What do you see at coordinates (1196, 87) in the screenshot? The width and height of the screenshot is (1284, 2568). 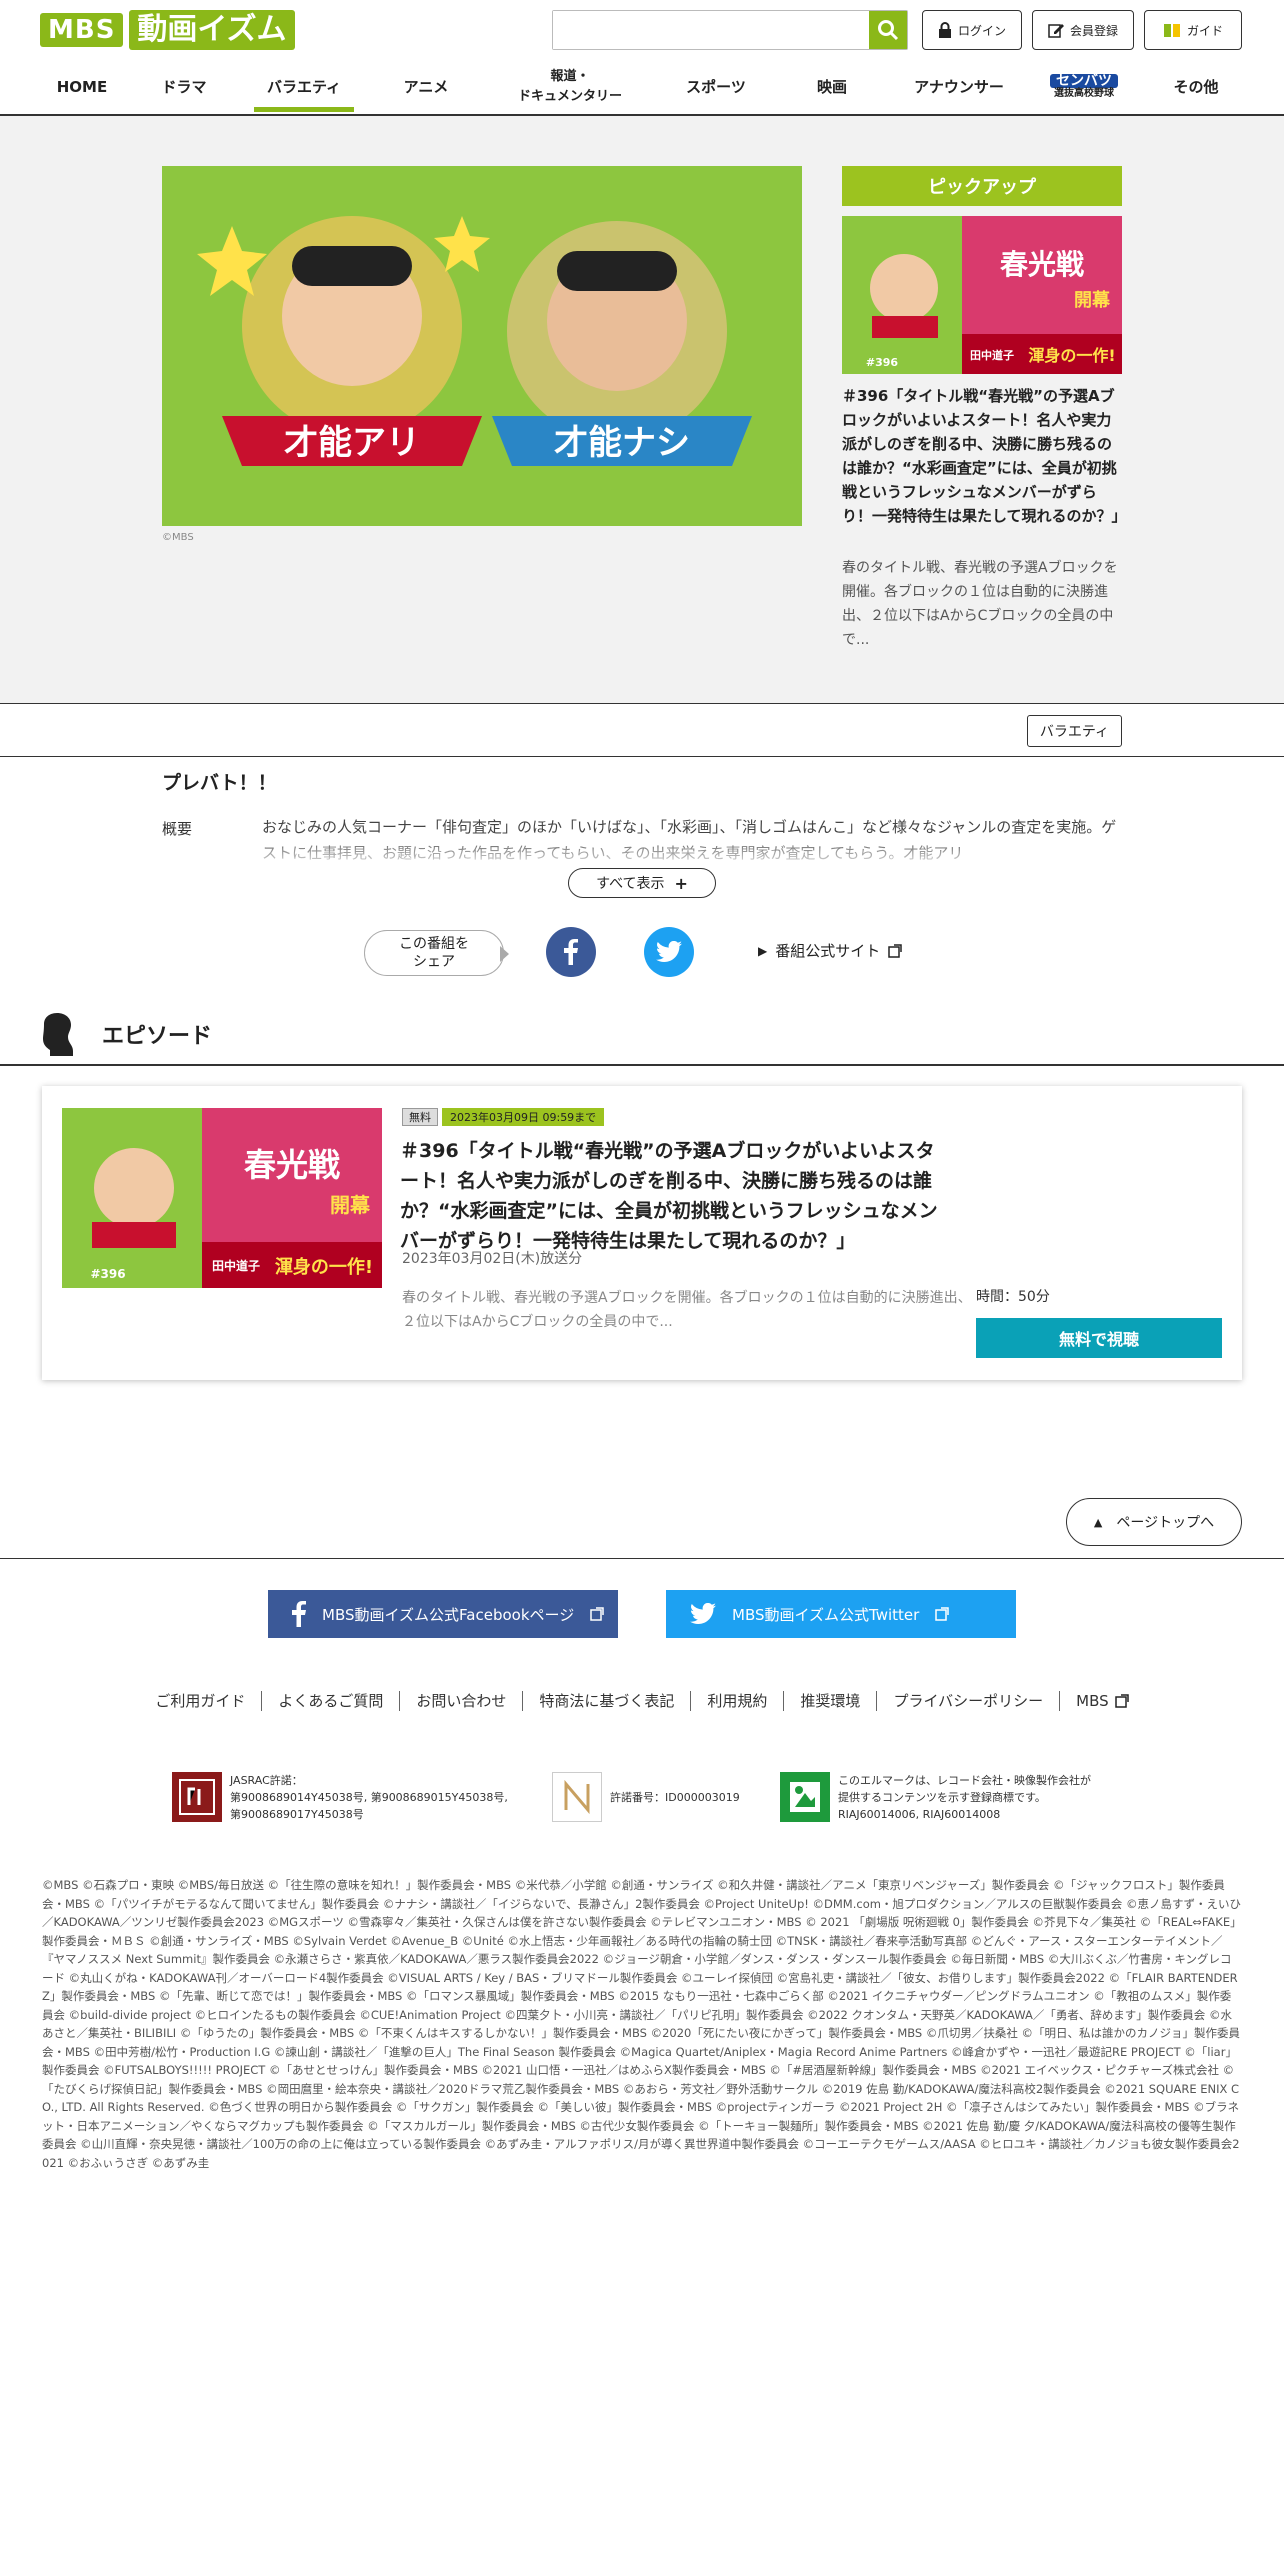 I see `nav-other: その他` at bounding box center [1196, 87].